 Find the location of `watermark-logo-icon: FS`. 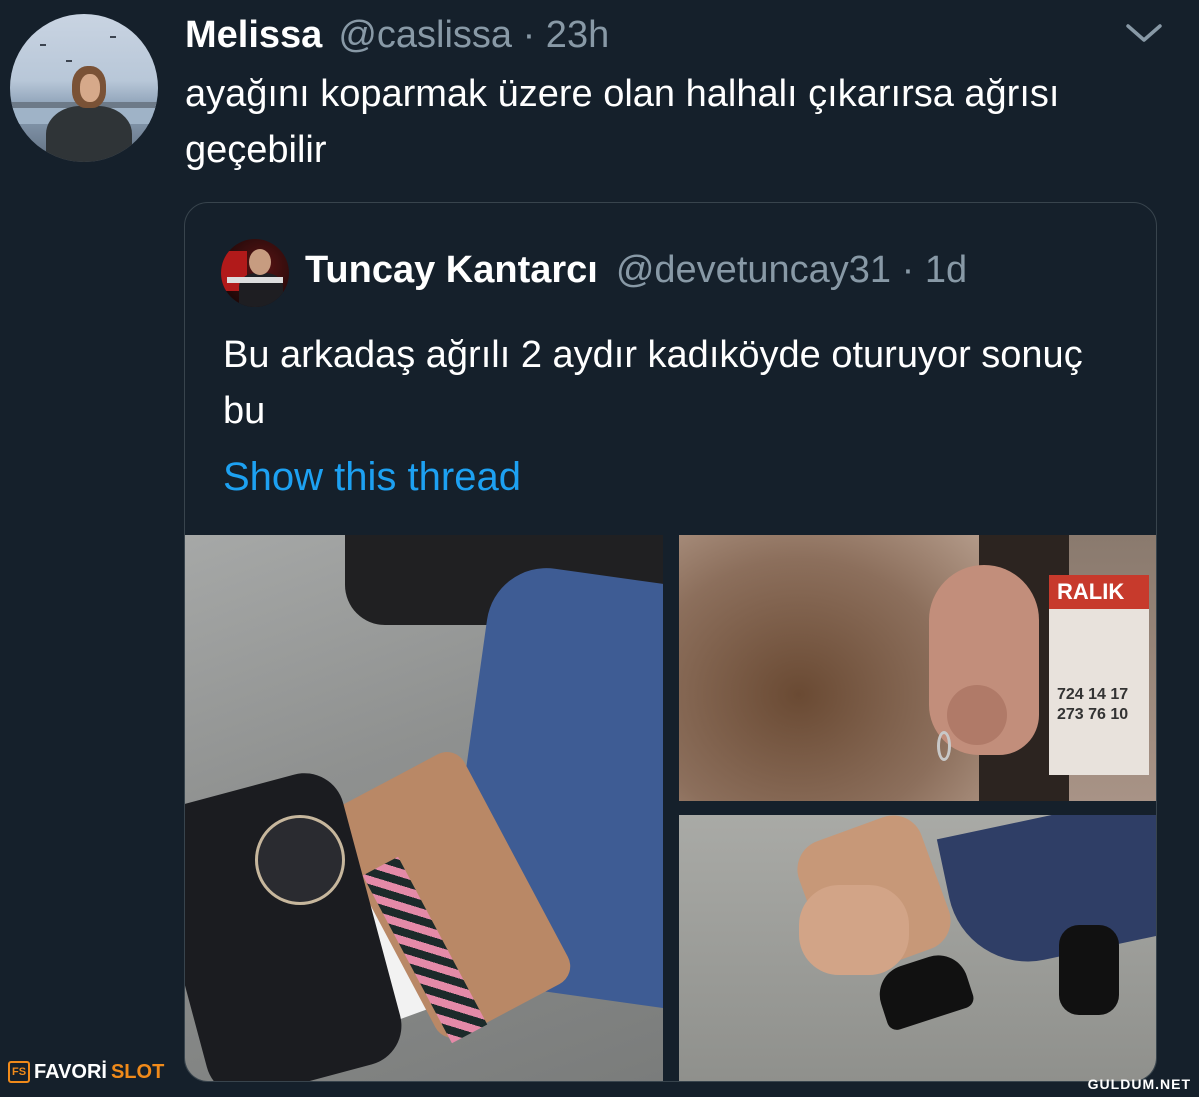

watermark-logo-icon: FS is located at coordinates (19, 1072).